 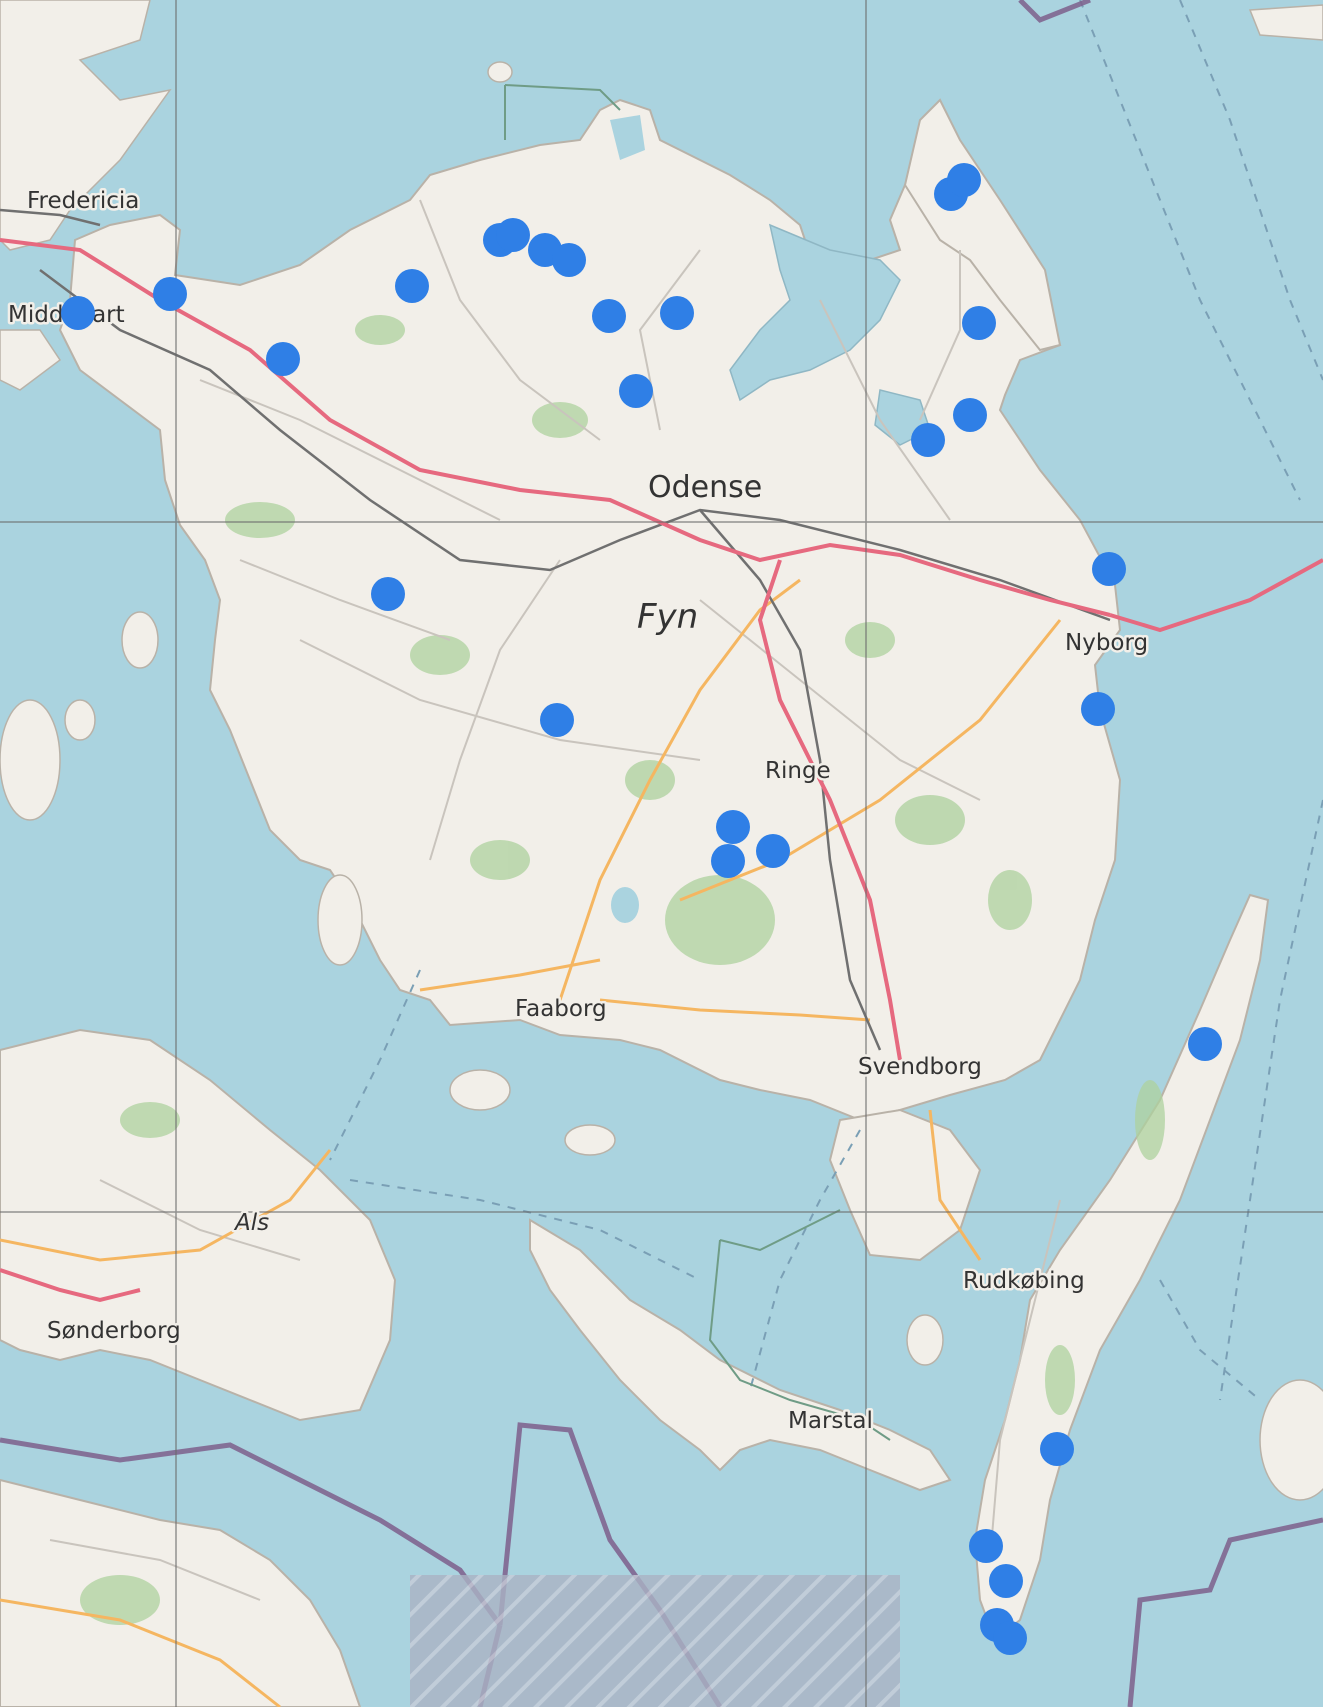 I want to click on restricted-area, so click(x=655, y=1641).